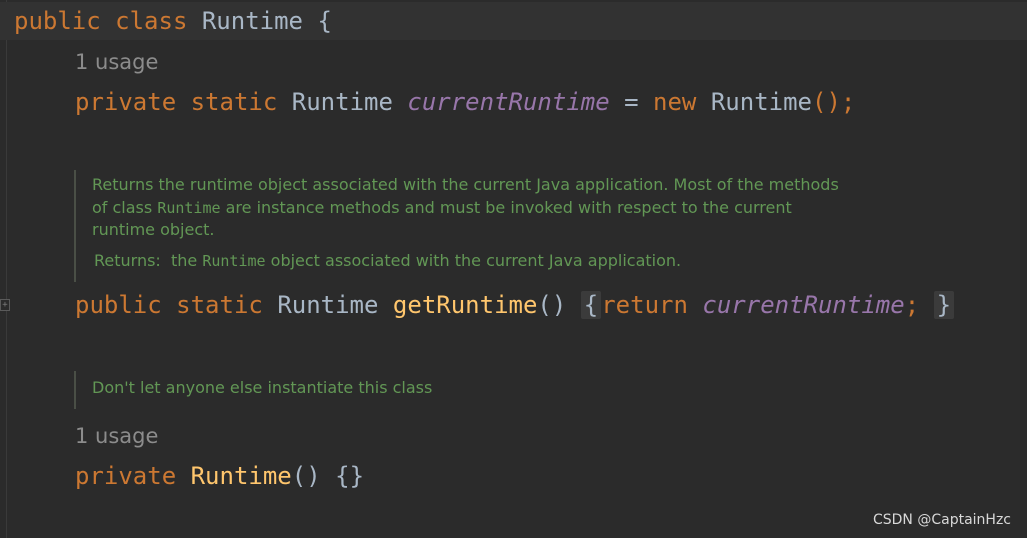 Image resolution: width=1027 pixels, height=538 pixels. What do you see at coordinates (252, 21) in the screenshot?
I see `class-name: Runtime` at bounding box center [252, 21].